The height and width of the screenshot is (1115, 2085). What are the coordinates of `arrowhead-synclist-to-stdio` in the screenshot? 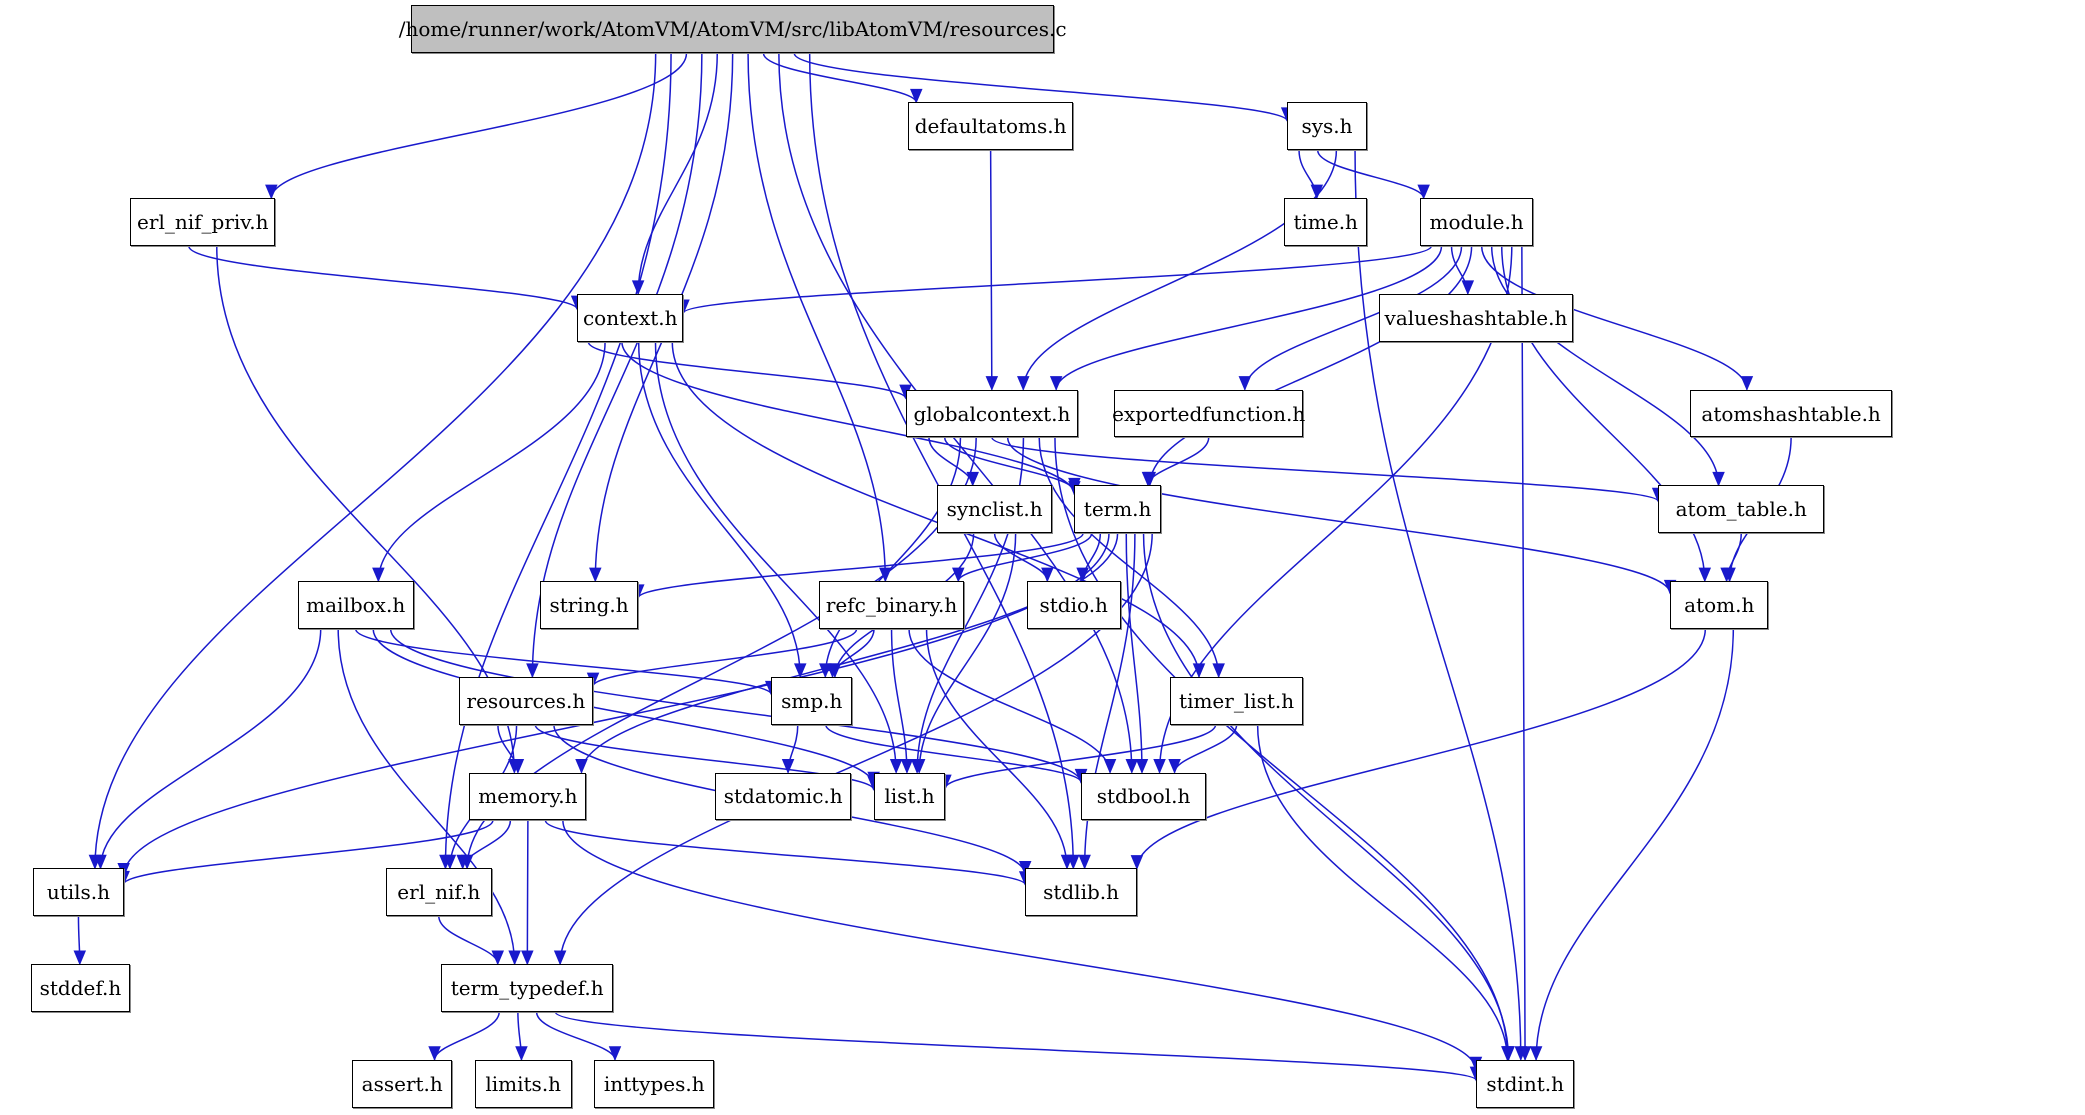 It's located at (1047, 575).